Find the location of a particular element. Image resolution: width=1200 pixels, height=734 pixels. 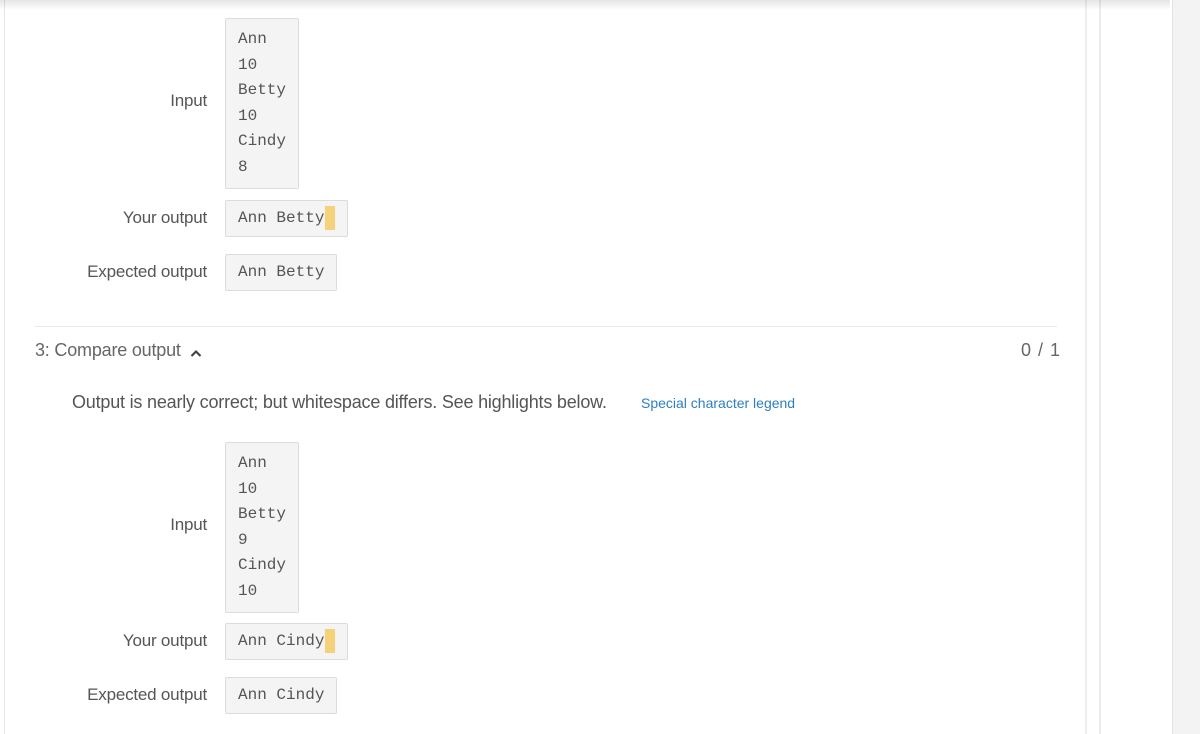

test2-your-output-row: Your output Ann Betty is located at coordinates (174, 218).